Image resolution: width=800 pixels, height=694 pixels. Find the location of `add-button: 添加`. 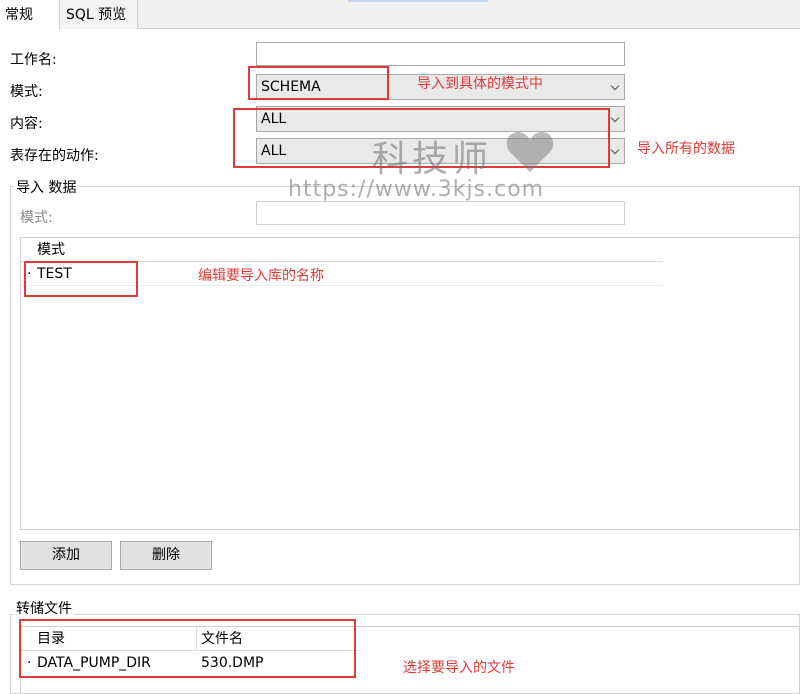

add-button: 添加 is located at coordinates (66, 555).